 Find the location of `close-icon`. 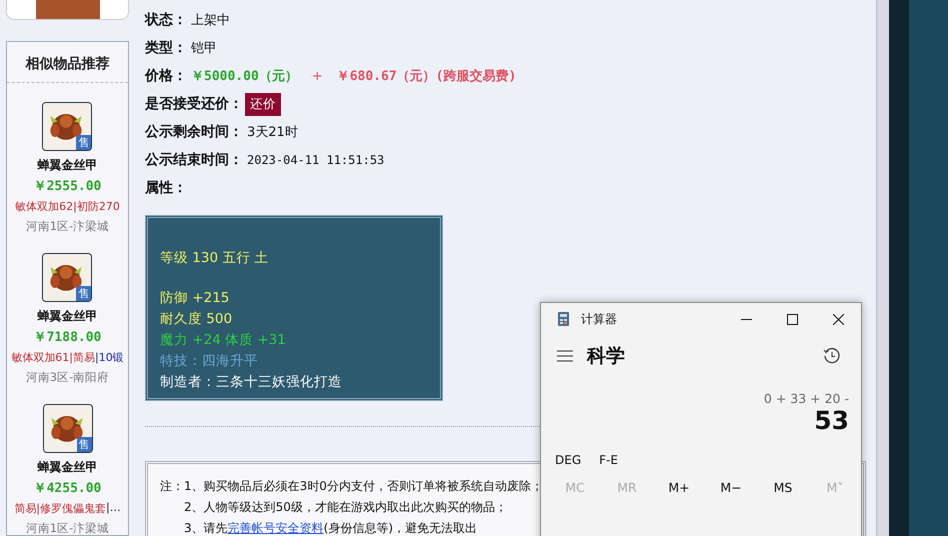

close-icon is located at coordinates (838, 319).